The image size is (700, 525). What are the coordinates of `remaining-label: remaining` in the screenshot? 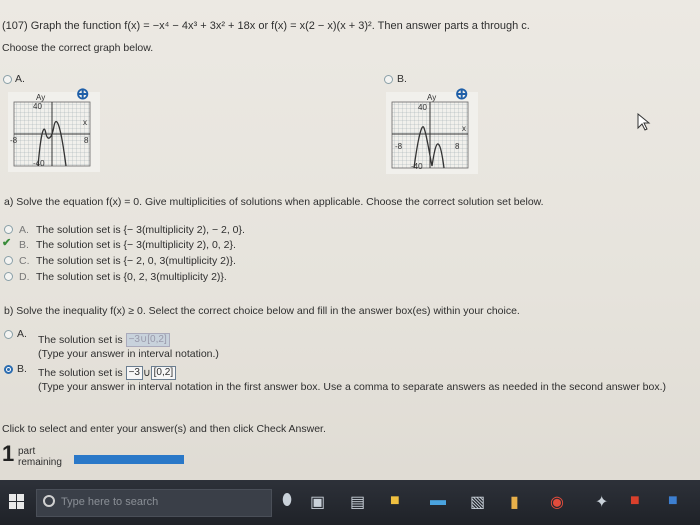 It's located at (40, 462).